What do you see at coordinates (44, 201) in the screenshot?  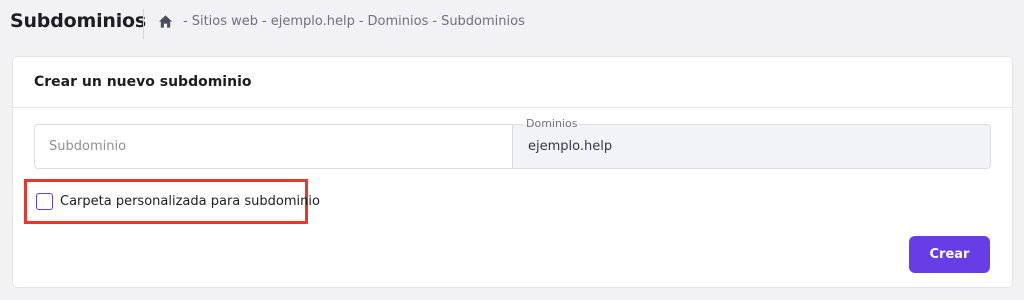 I see `custom-folder-checkbox` at bounding box center [44, 201].